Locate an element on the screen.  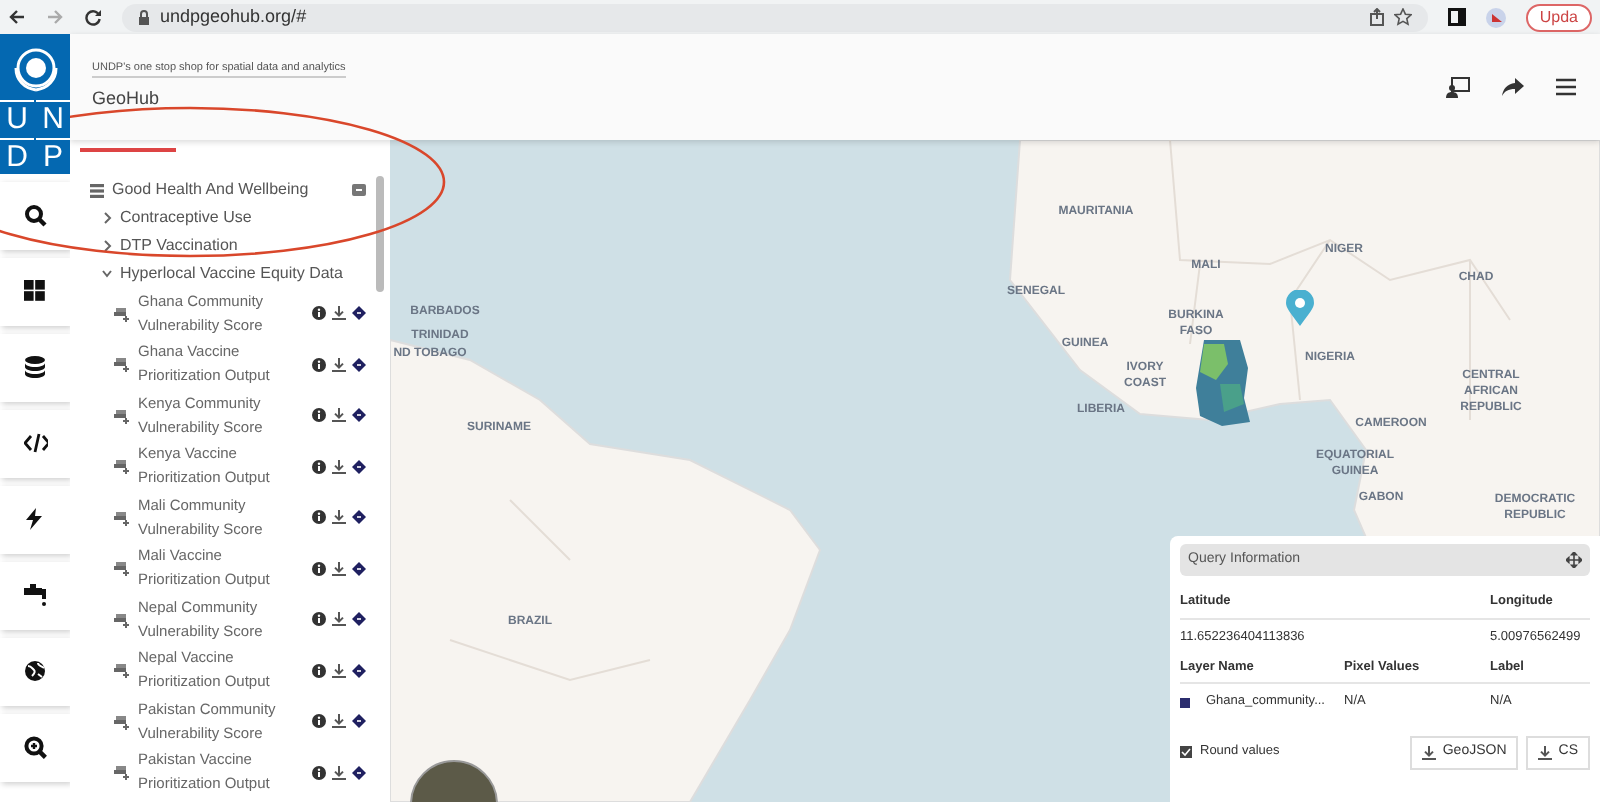
code-button is located at coordinates (35, 444).